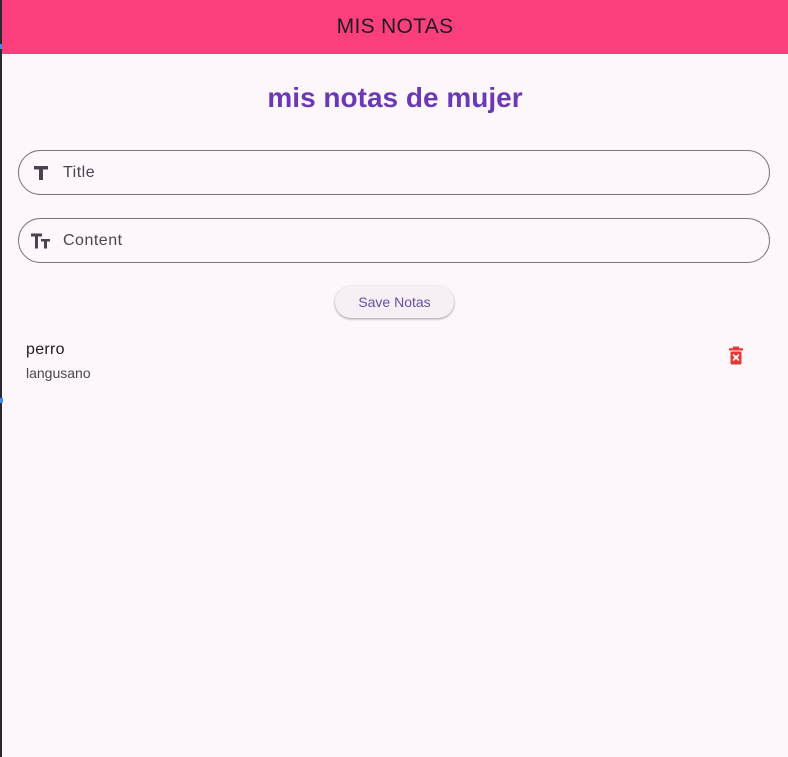 The height and width of the screenshot is (757, 788). I want to click on title-input, so click(416, 172).